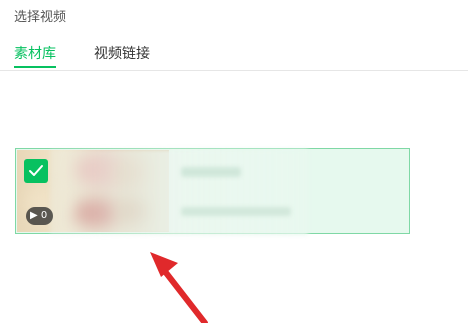 The width and height of the screenshot is (468, 323). I want to click on tab-bar: 素材库 视频链接, so click(234, 56).